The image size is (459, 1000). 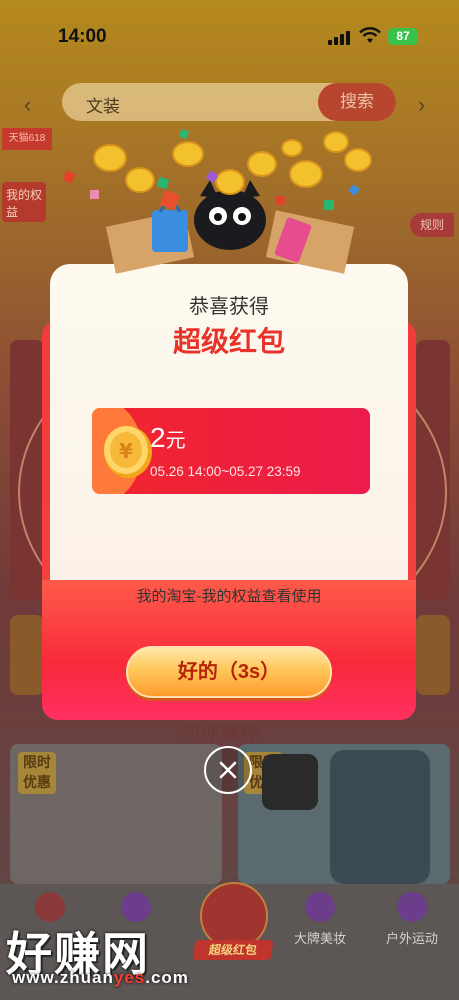 I want to click on coupon-amount: 2元, so click(x=168, y=438).